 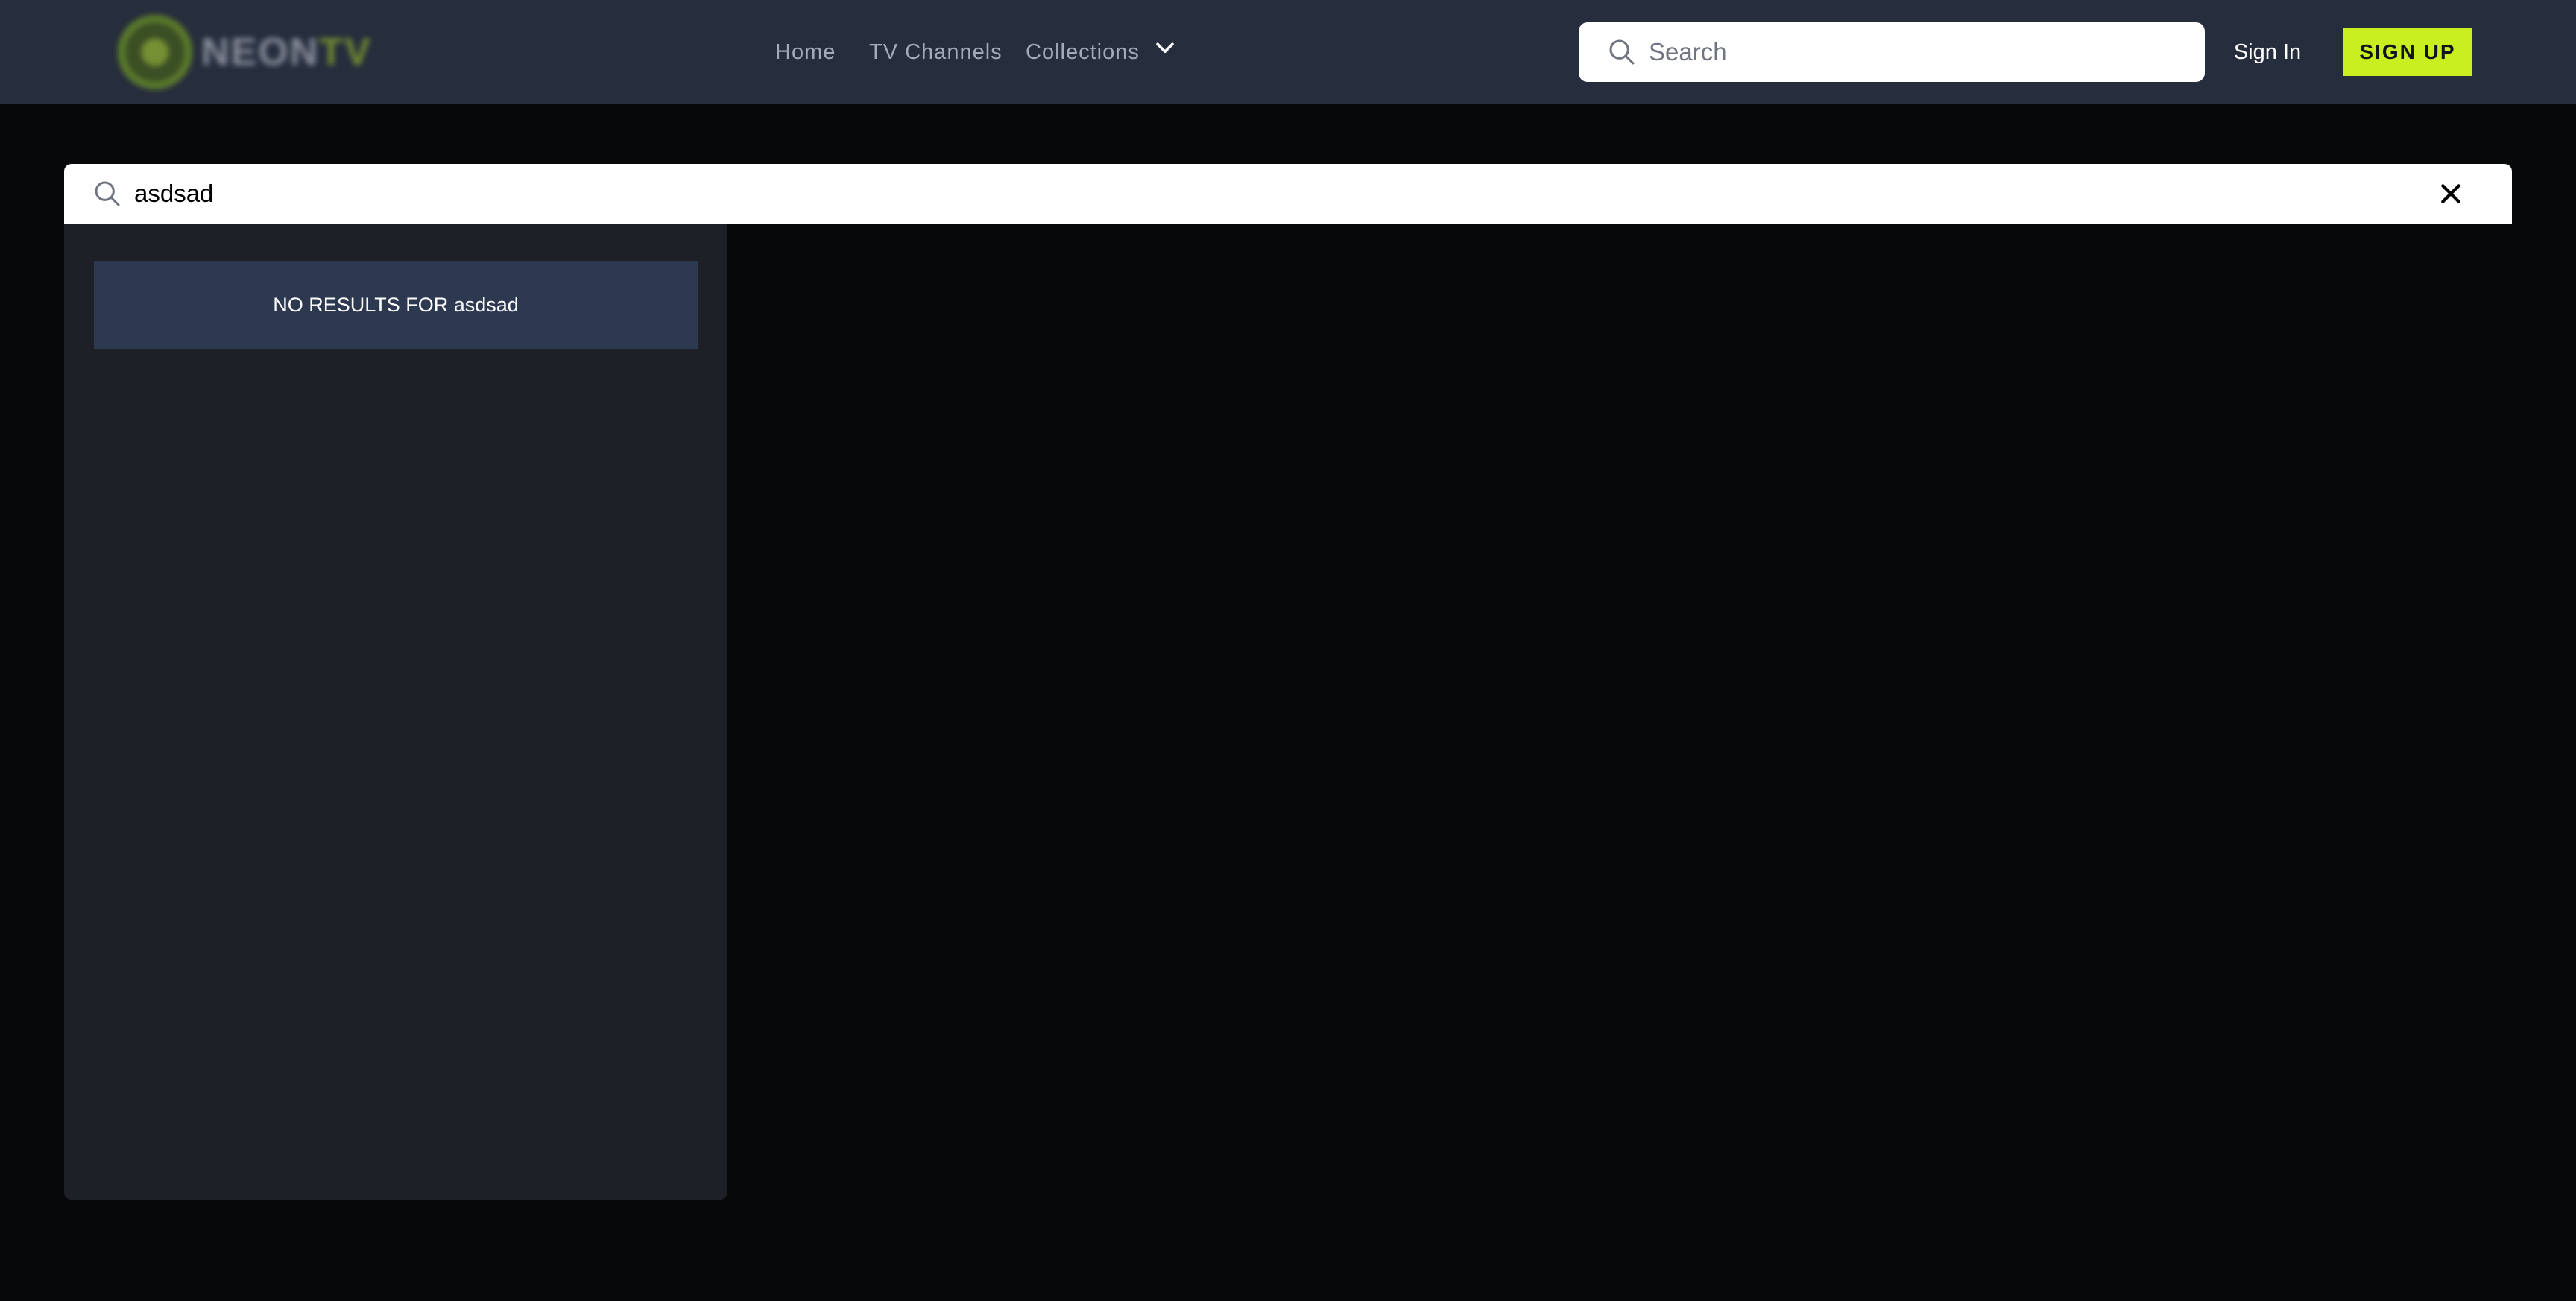 I want to click on sign-up-button: SIGN UP, so click(x=2408, y=52).